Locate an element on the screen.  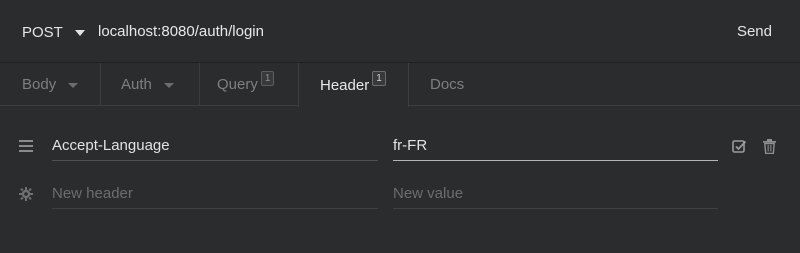
tab-docs: Docs is located at coordinates (447, 84).